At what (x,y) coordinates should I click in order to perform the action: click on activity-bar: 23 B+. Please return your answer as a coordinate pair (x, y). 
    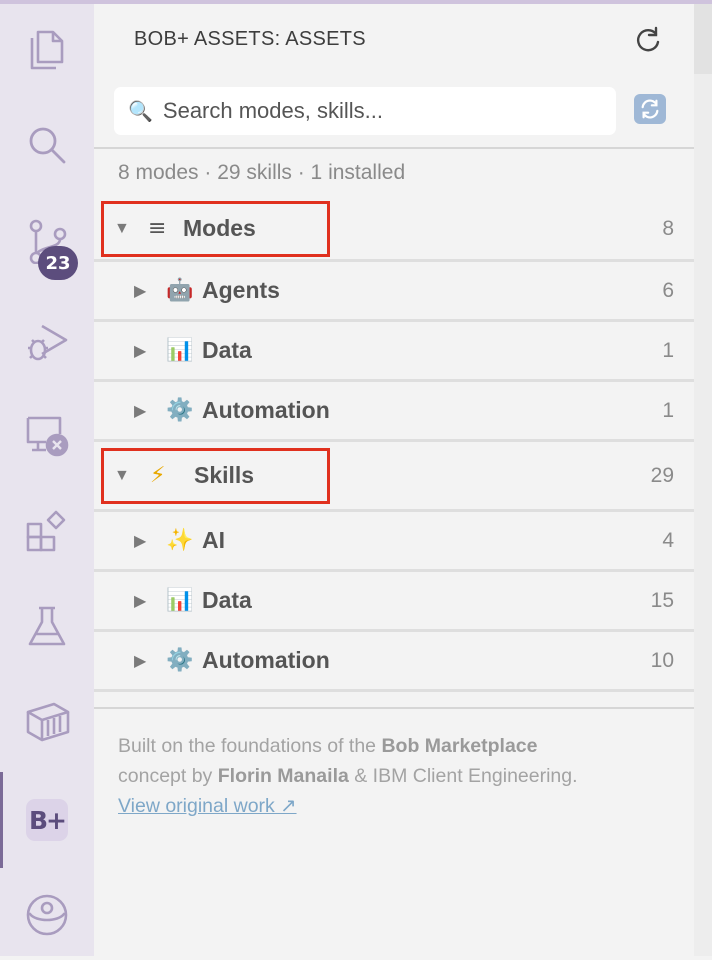
    Looking at the image, I should click on (47, 480).